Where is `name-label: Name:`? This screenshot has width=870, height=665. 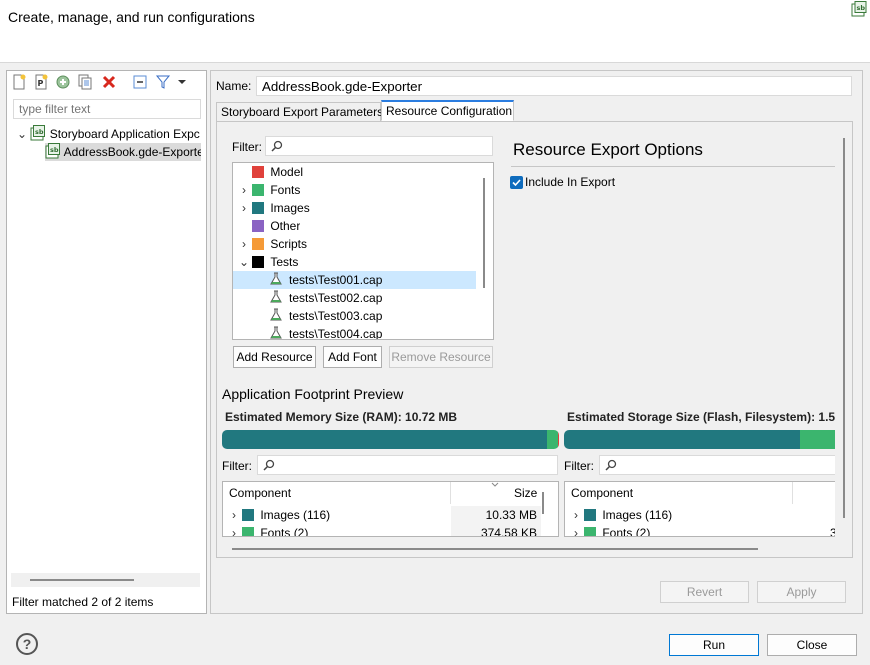
name-label: Name: is located at coordinates (234, 86).